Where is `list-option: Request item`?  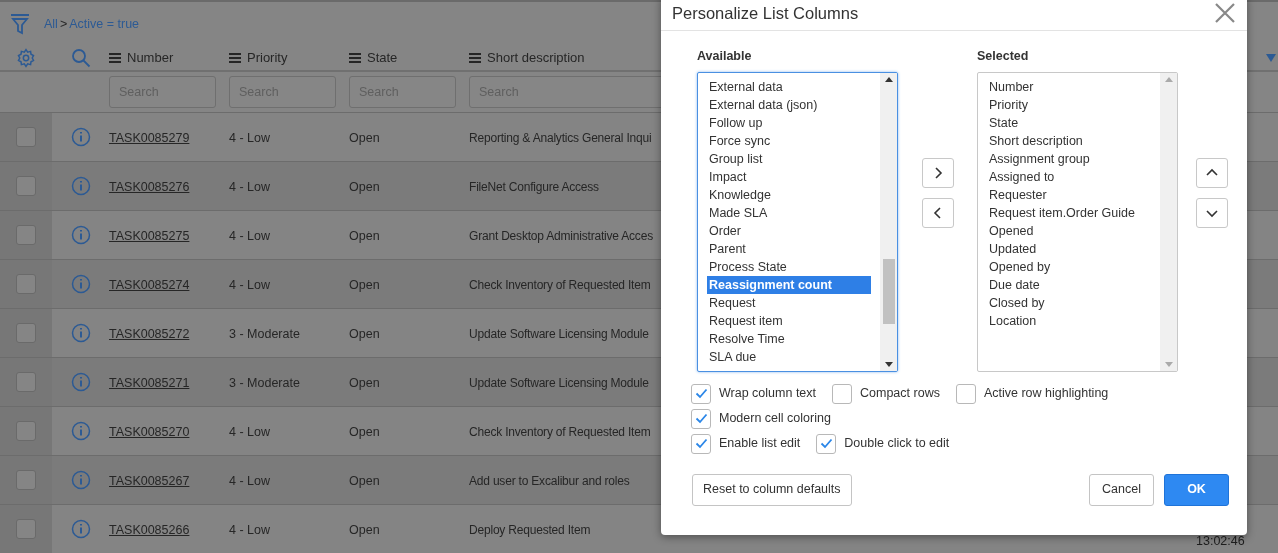
list-option: Request item is located at coordinates (789, 320).